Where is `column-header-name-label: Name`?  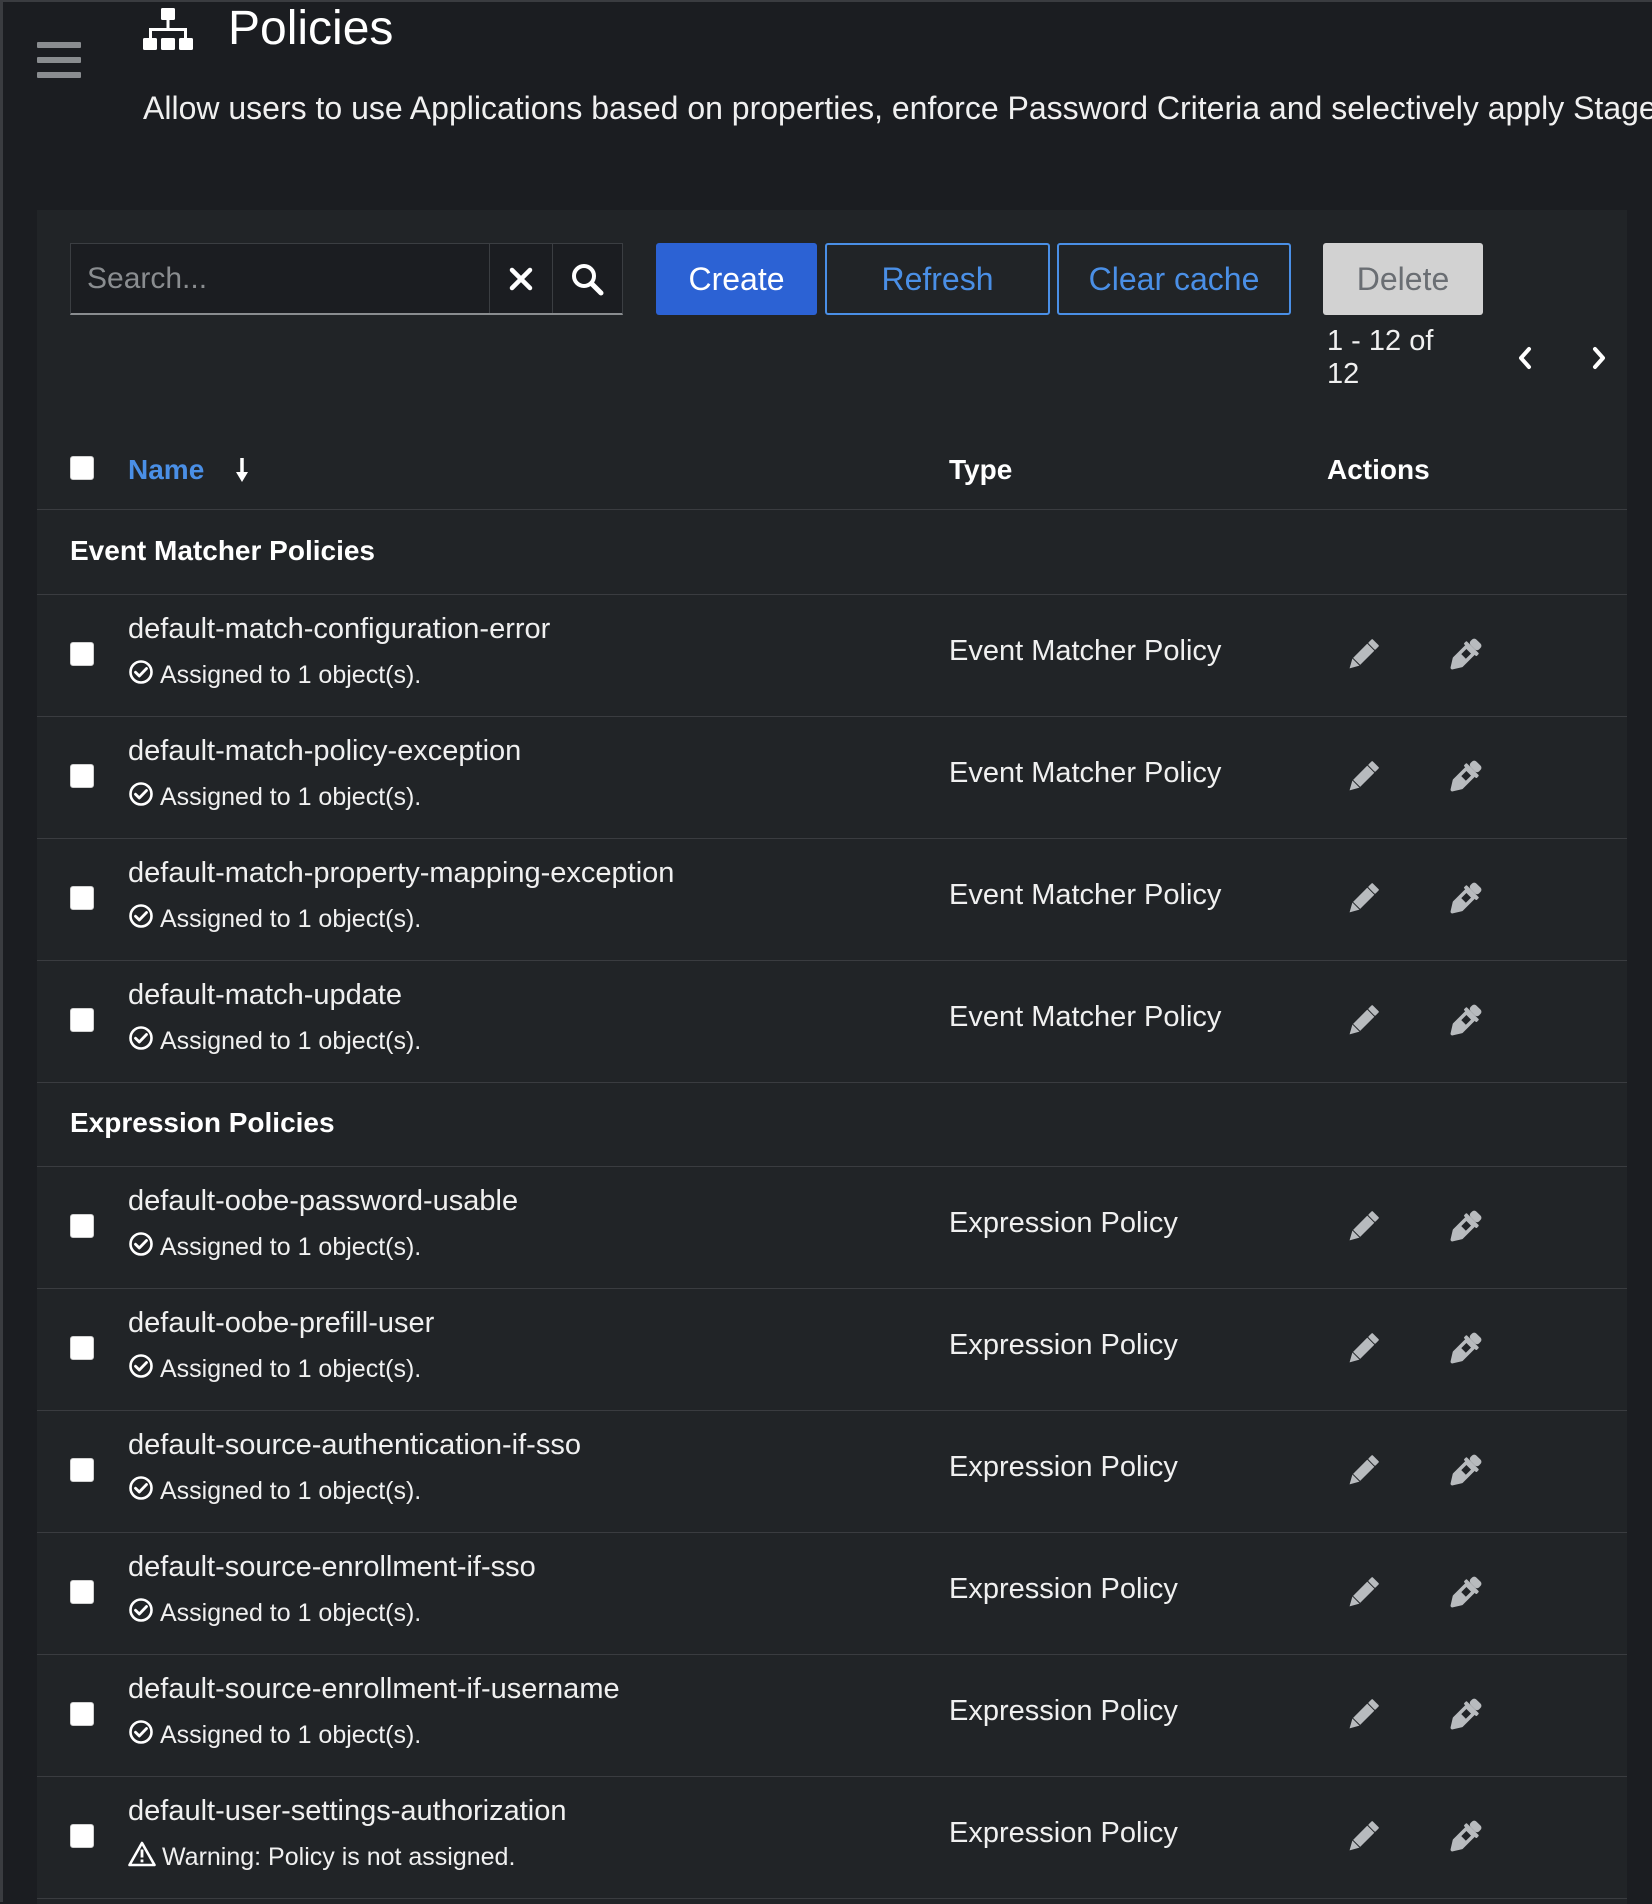 column-header-name-label: Name is located at coordinates (166, 469).